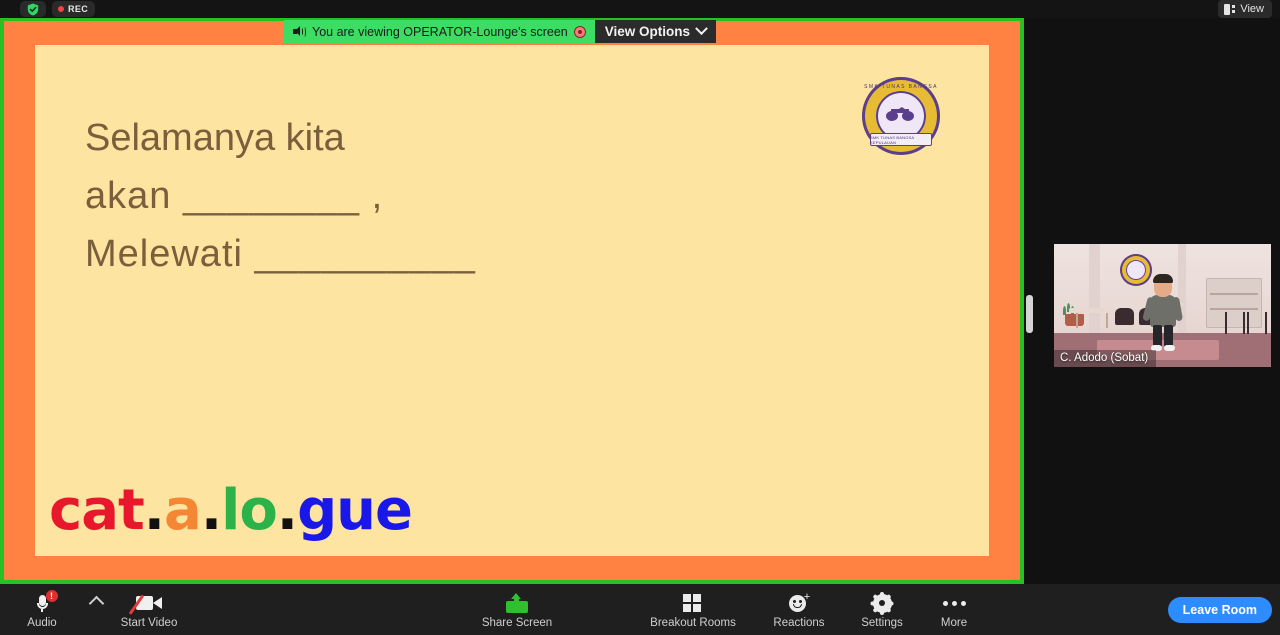 The width and height of the screenshot is (1280, 635). I want to click on grid-icon, so click(693, 603).